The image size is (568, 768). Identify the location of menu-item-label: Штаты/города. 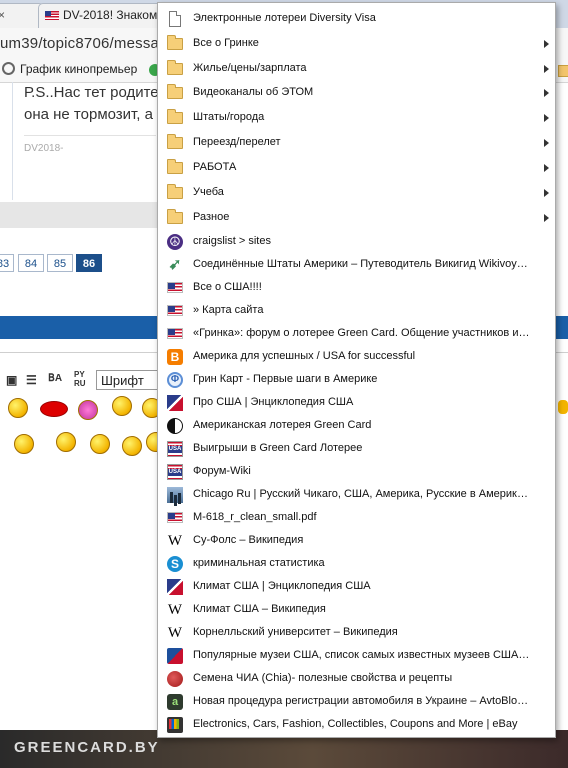
(229, 117).